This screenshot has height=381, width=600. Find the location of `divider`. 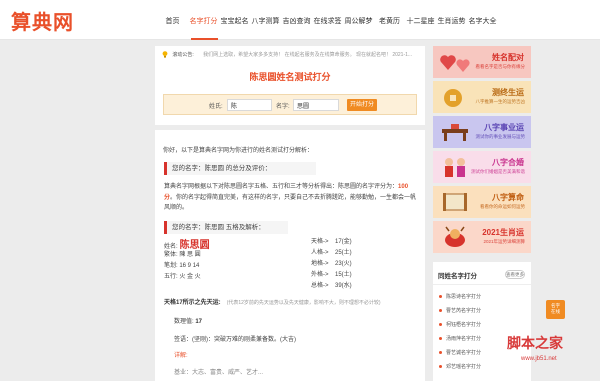

divider is located at coordinates (482, 284).